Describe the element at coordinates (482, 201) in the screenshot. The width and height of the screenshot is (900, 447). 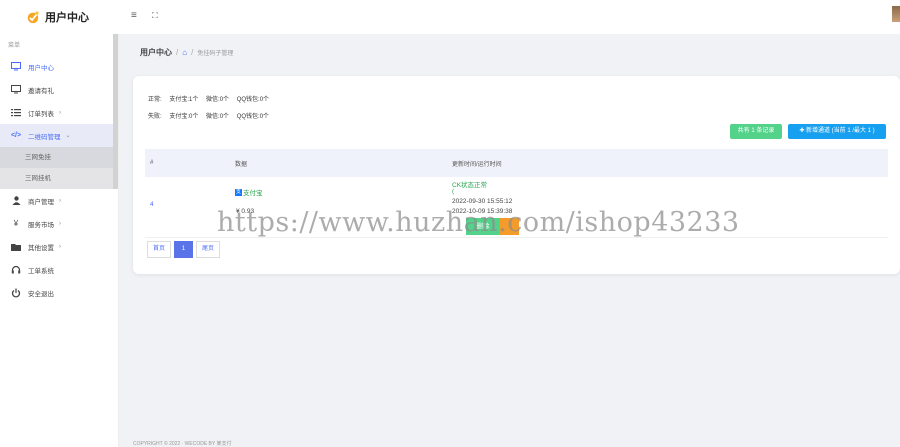
I see `updated-time: 2022-09-30 15:55:12` at that location.